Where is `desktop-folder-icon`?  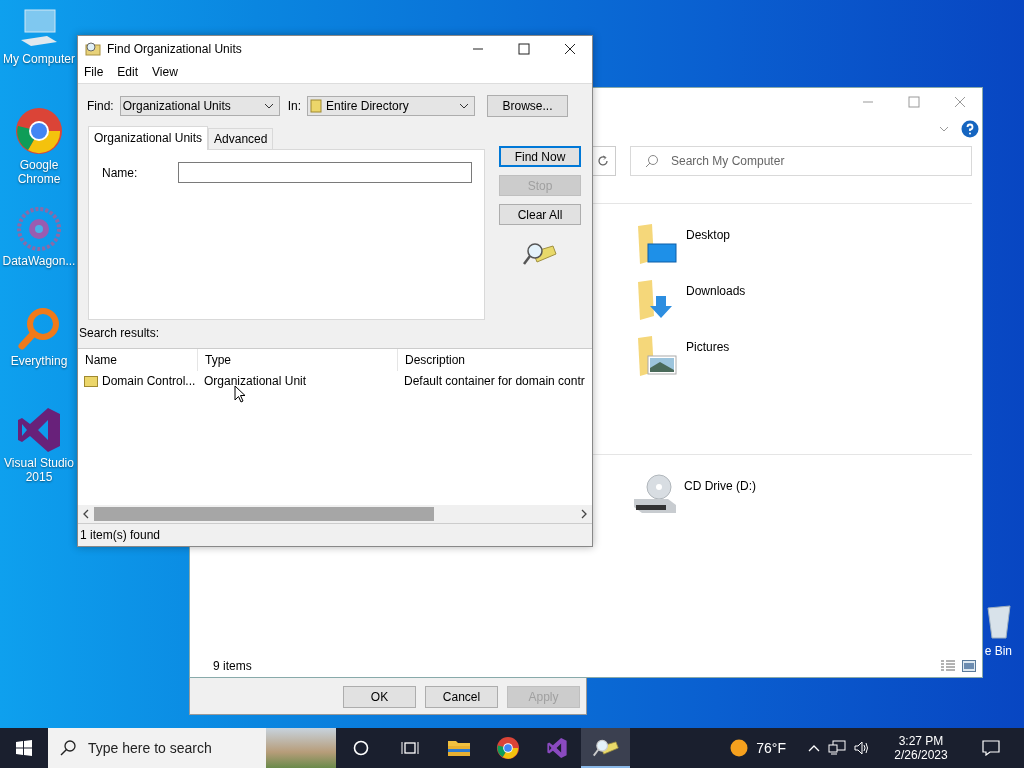
desktop-folder-icon is located at coordinates (658, 244).